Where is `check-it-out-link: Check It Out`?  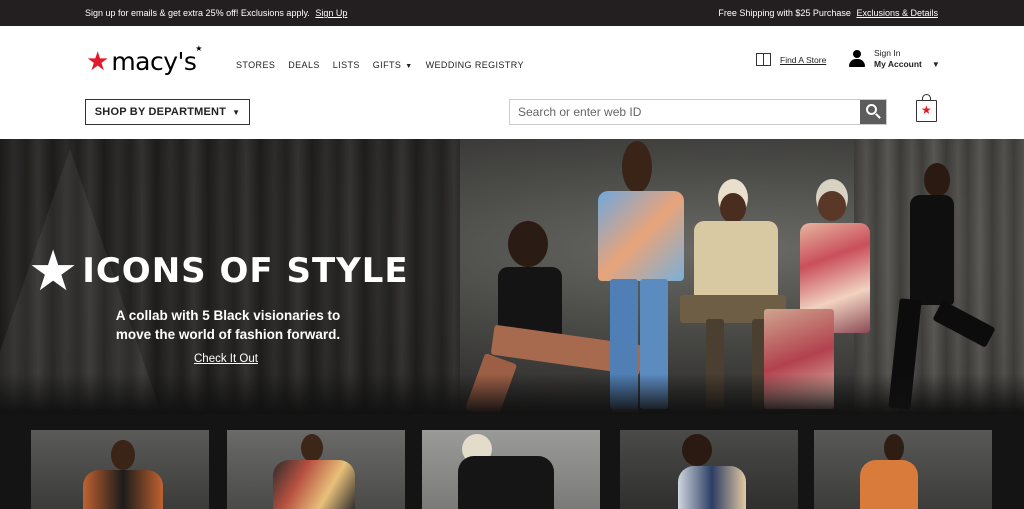 check-it-out-link: Check It Out is located at coordinates (226, 359).